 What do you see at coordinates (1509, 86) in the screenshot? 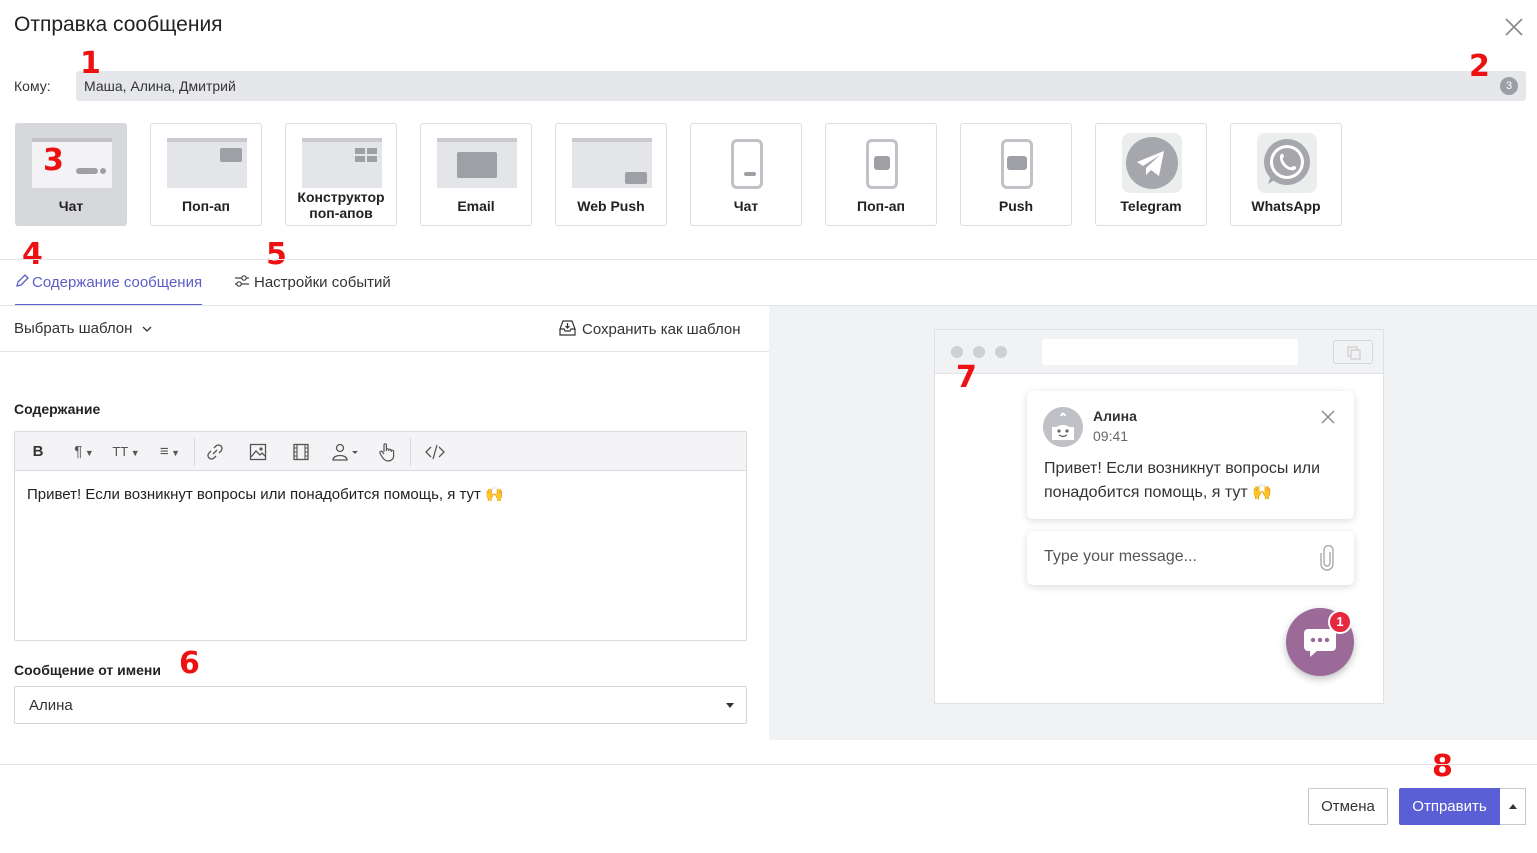
I see `recipients-count-badge: 3` at bounding box center [1509, 86].